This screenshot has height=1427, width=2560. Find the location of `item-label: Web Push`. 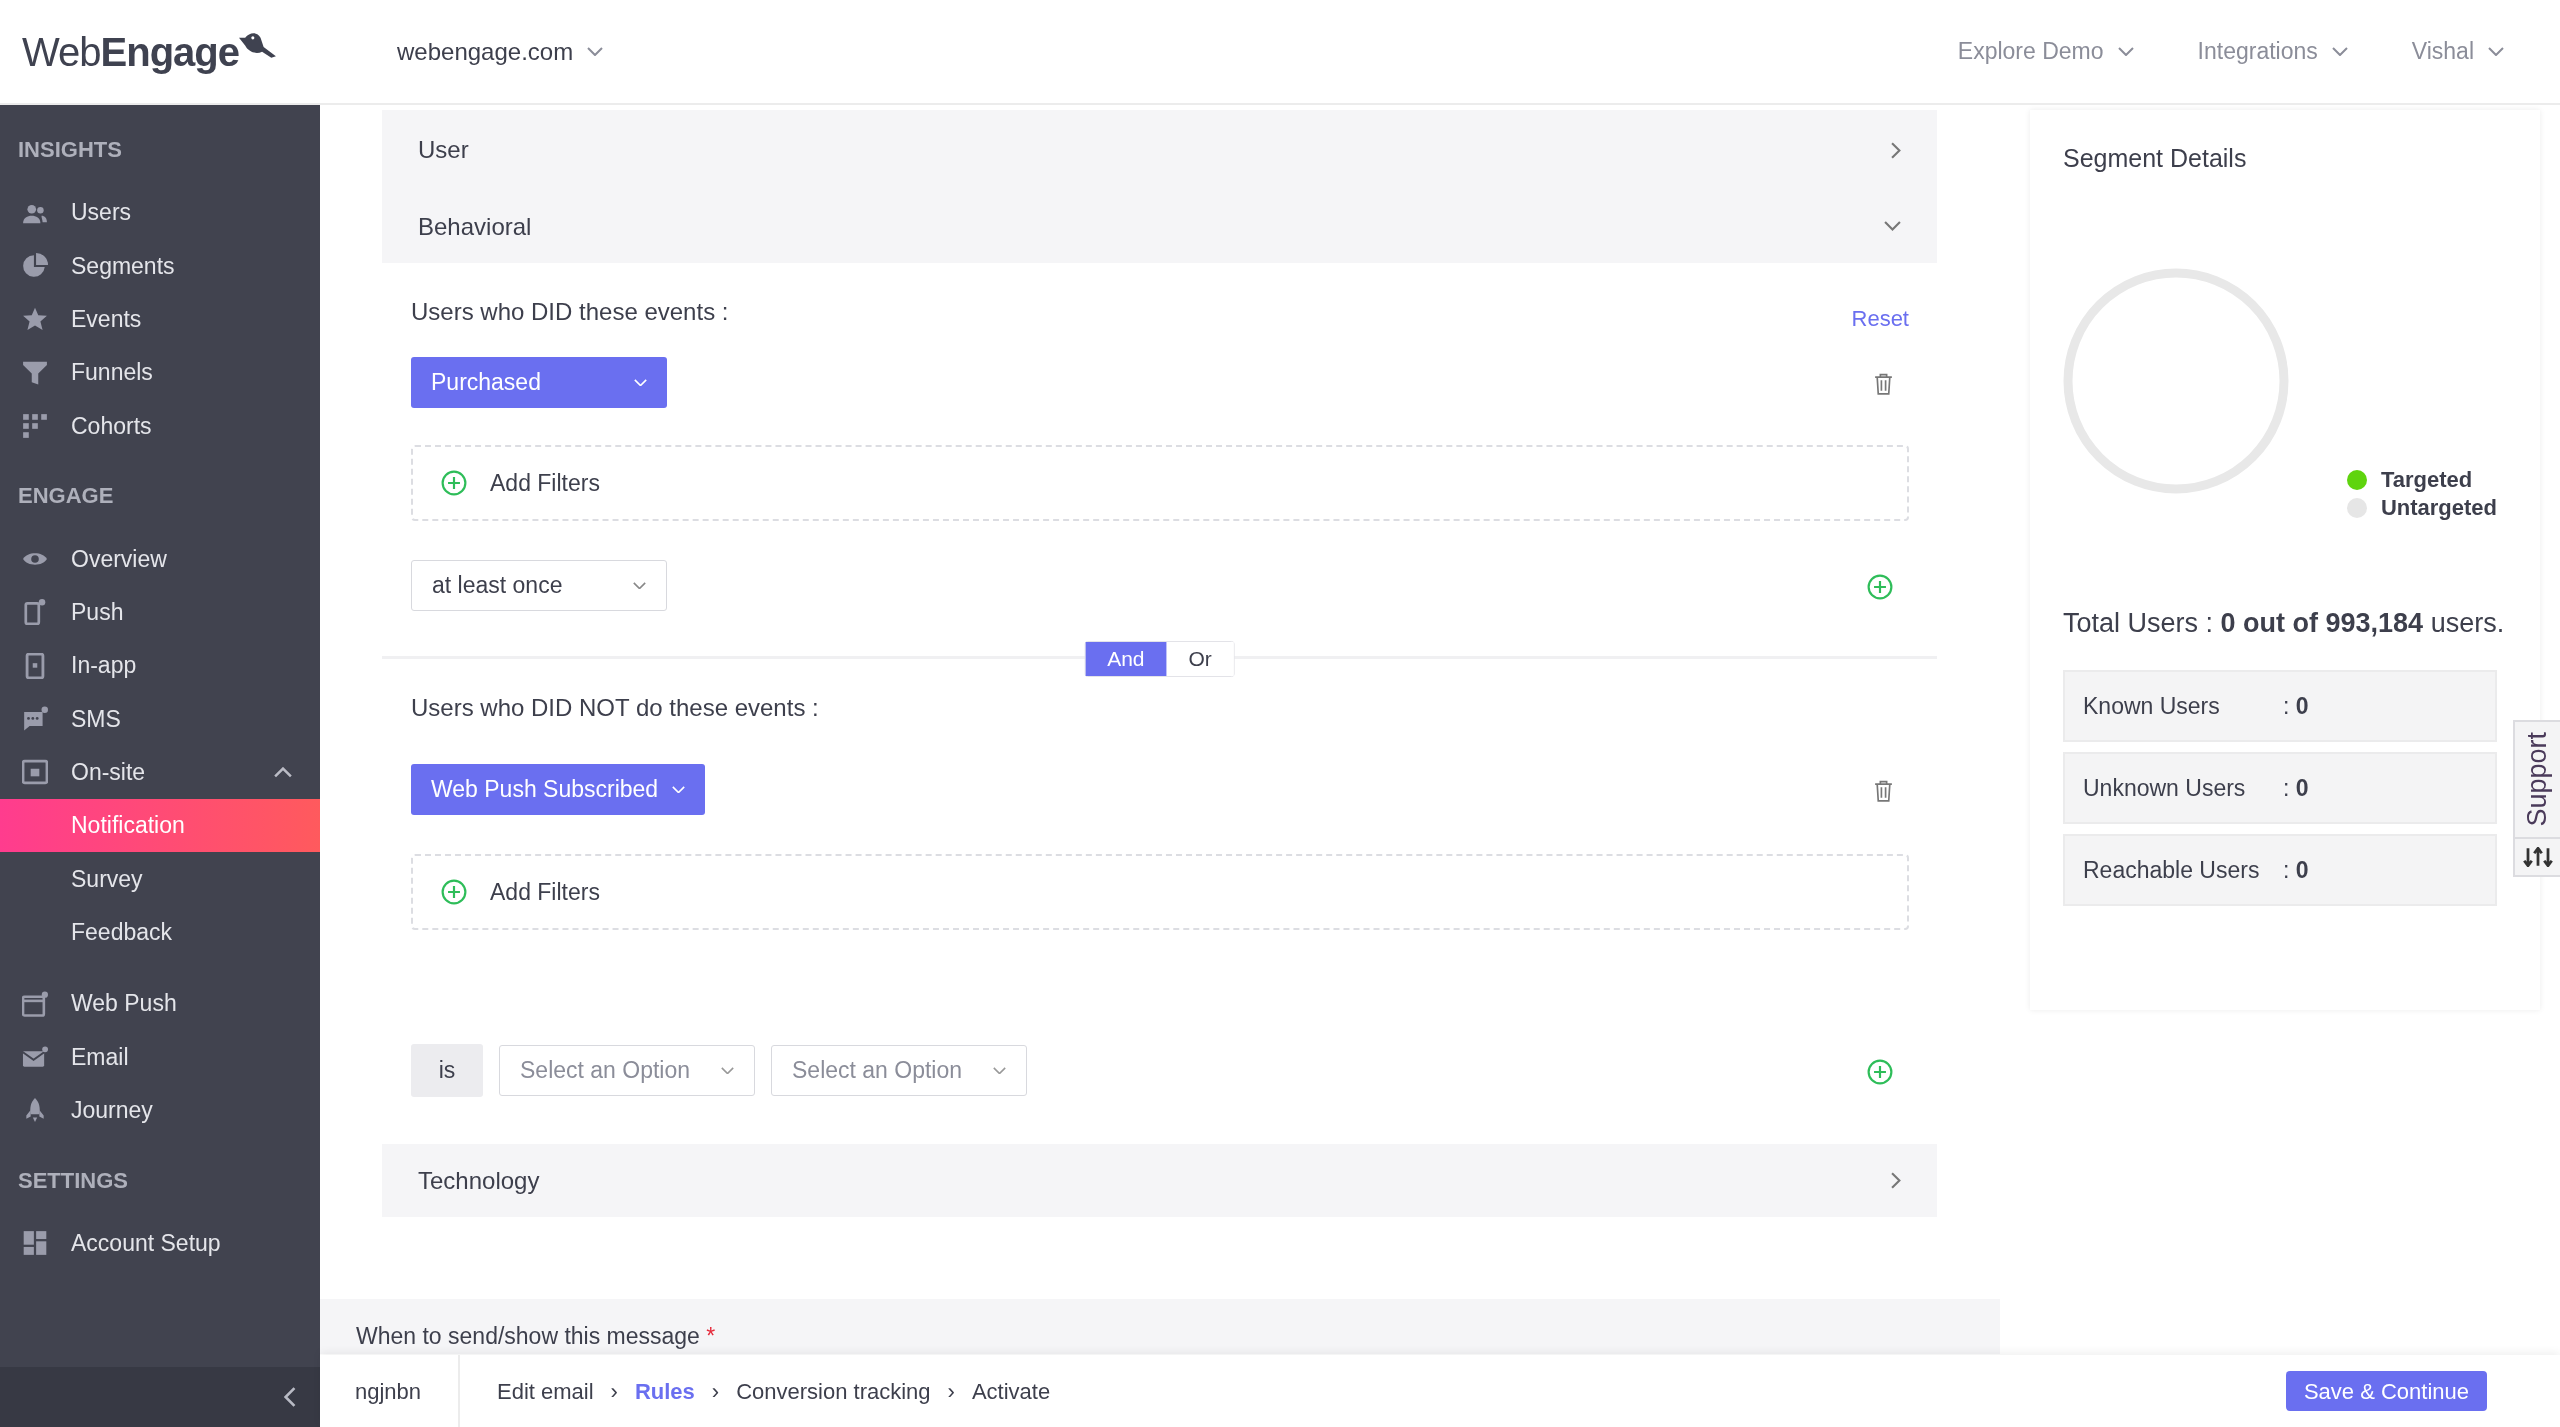

item-label: Web Push is located at coordinates (124, 1004).